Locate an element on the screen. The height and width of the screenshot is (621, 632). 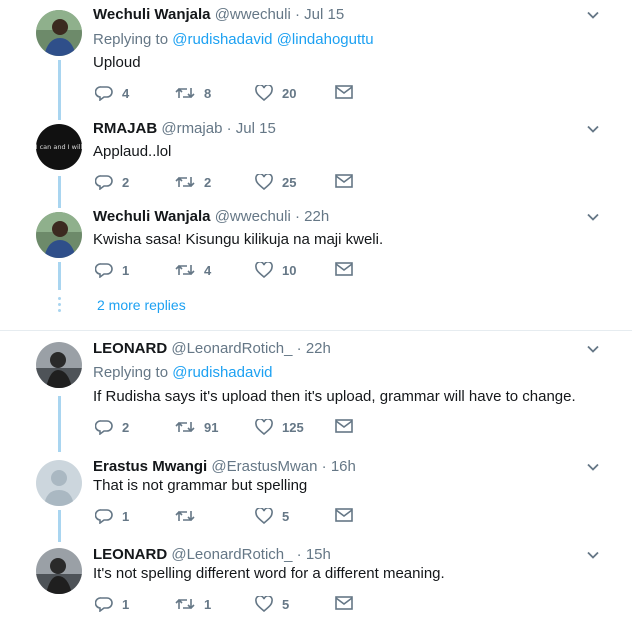
tweet-header: Wechuli Wanjala @wwechuli · 22h is located at coordinates (211, 216).